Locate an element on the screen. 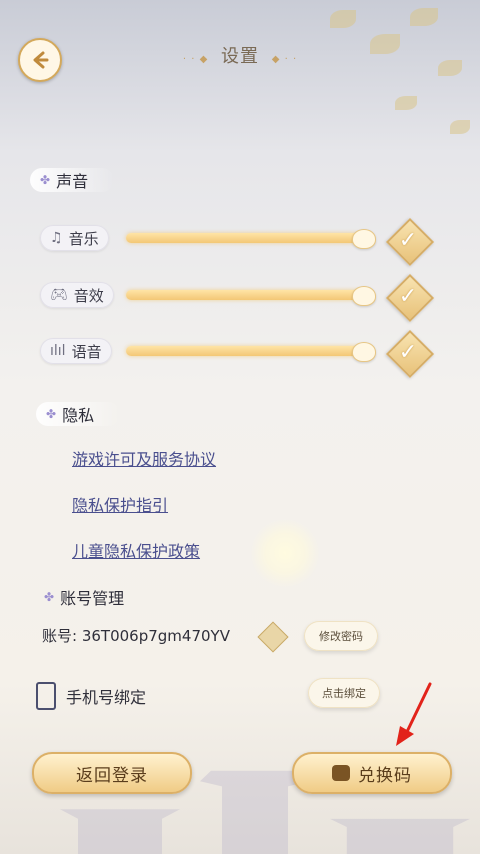 The image size is (480, 854). redeem-code-button: 兑换码 is located at coordinates (372, 773).